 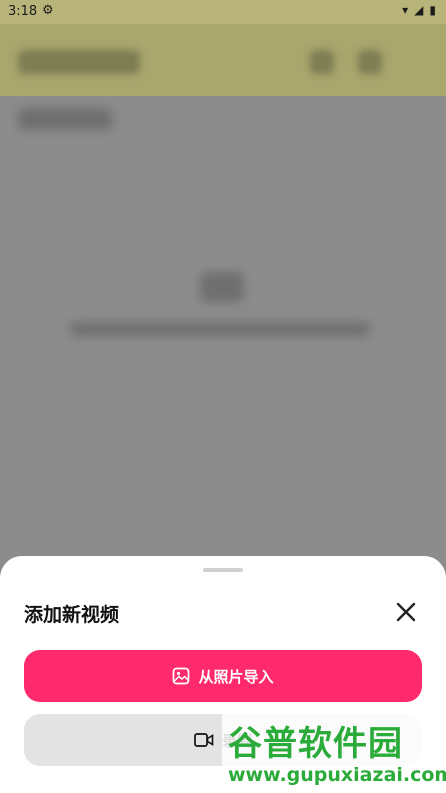 I want to click on blurred-title, so click(x=79, y=62).